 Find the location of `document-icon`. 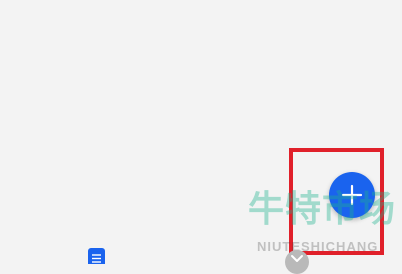

document-icon is located at coordinates (96, 258).